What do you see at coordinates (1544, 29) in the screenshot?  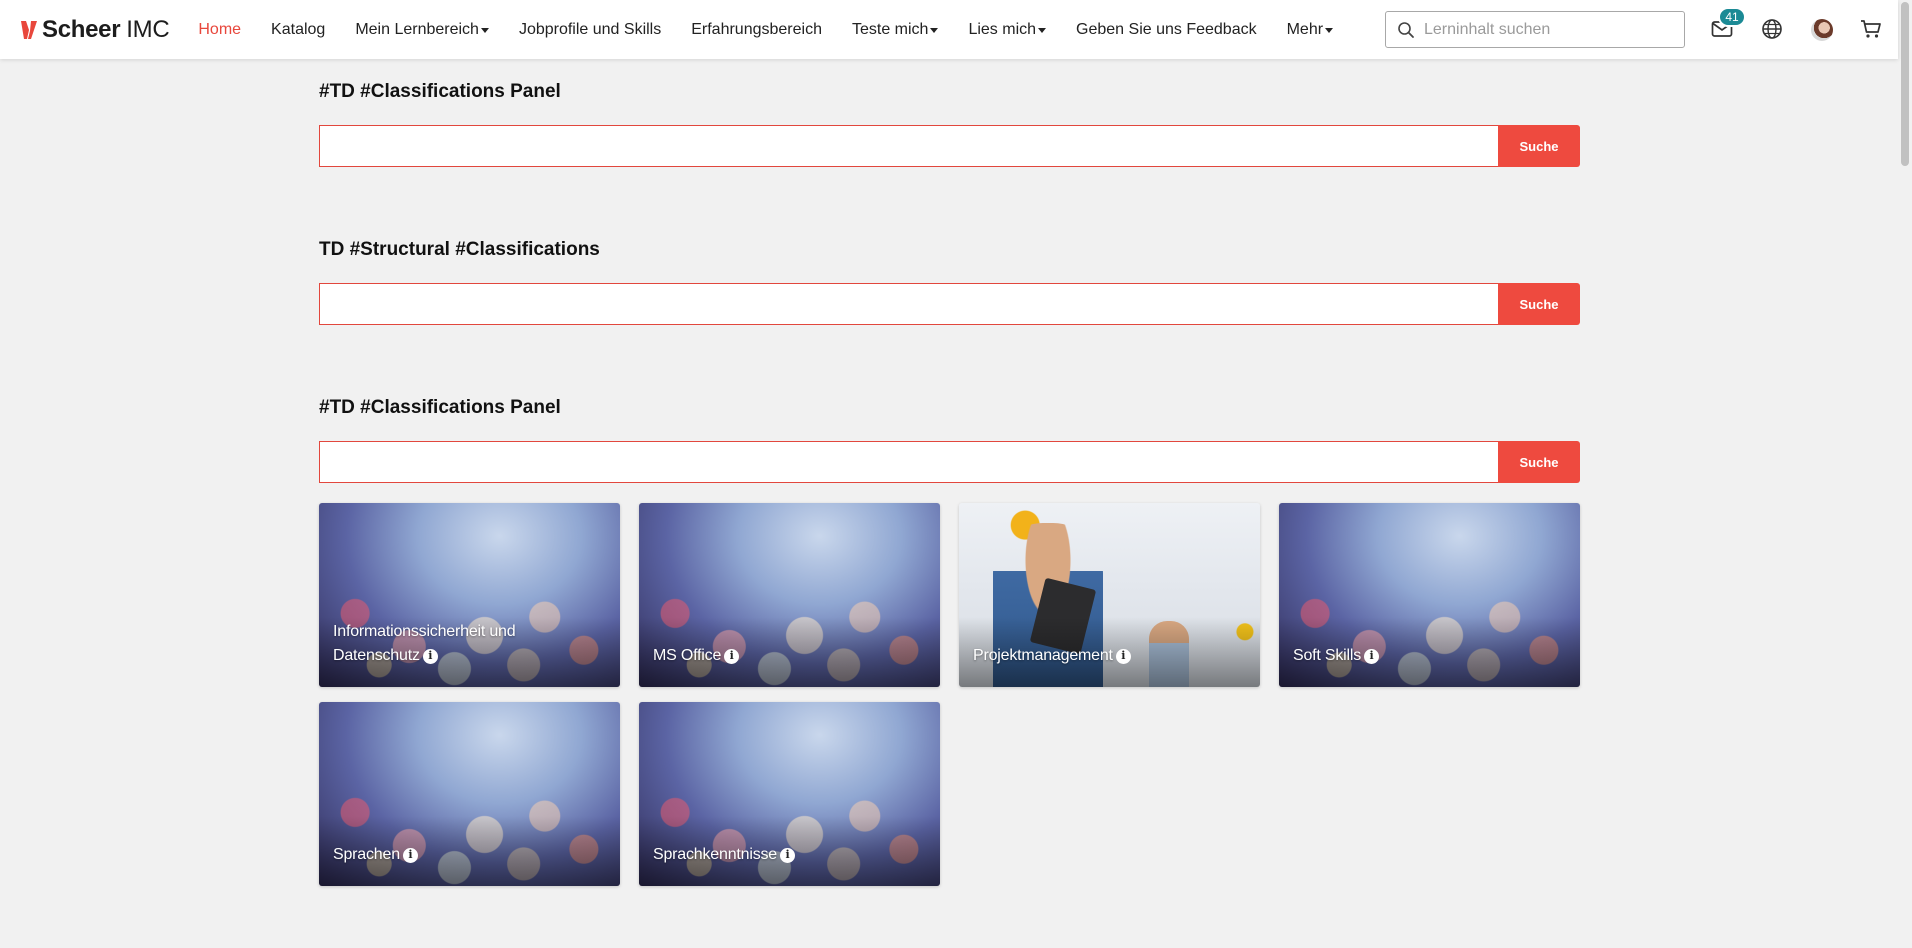 I see `header-search-input` at bounding box center [1544, 29].